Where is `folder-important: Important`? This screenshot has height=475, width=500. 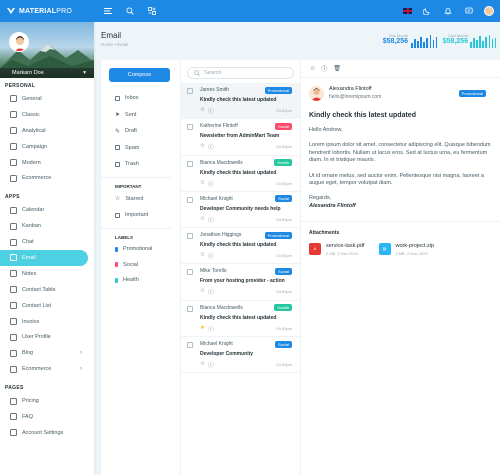
folder-important: Important is located at coordinates (140, 215).